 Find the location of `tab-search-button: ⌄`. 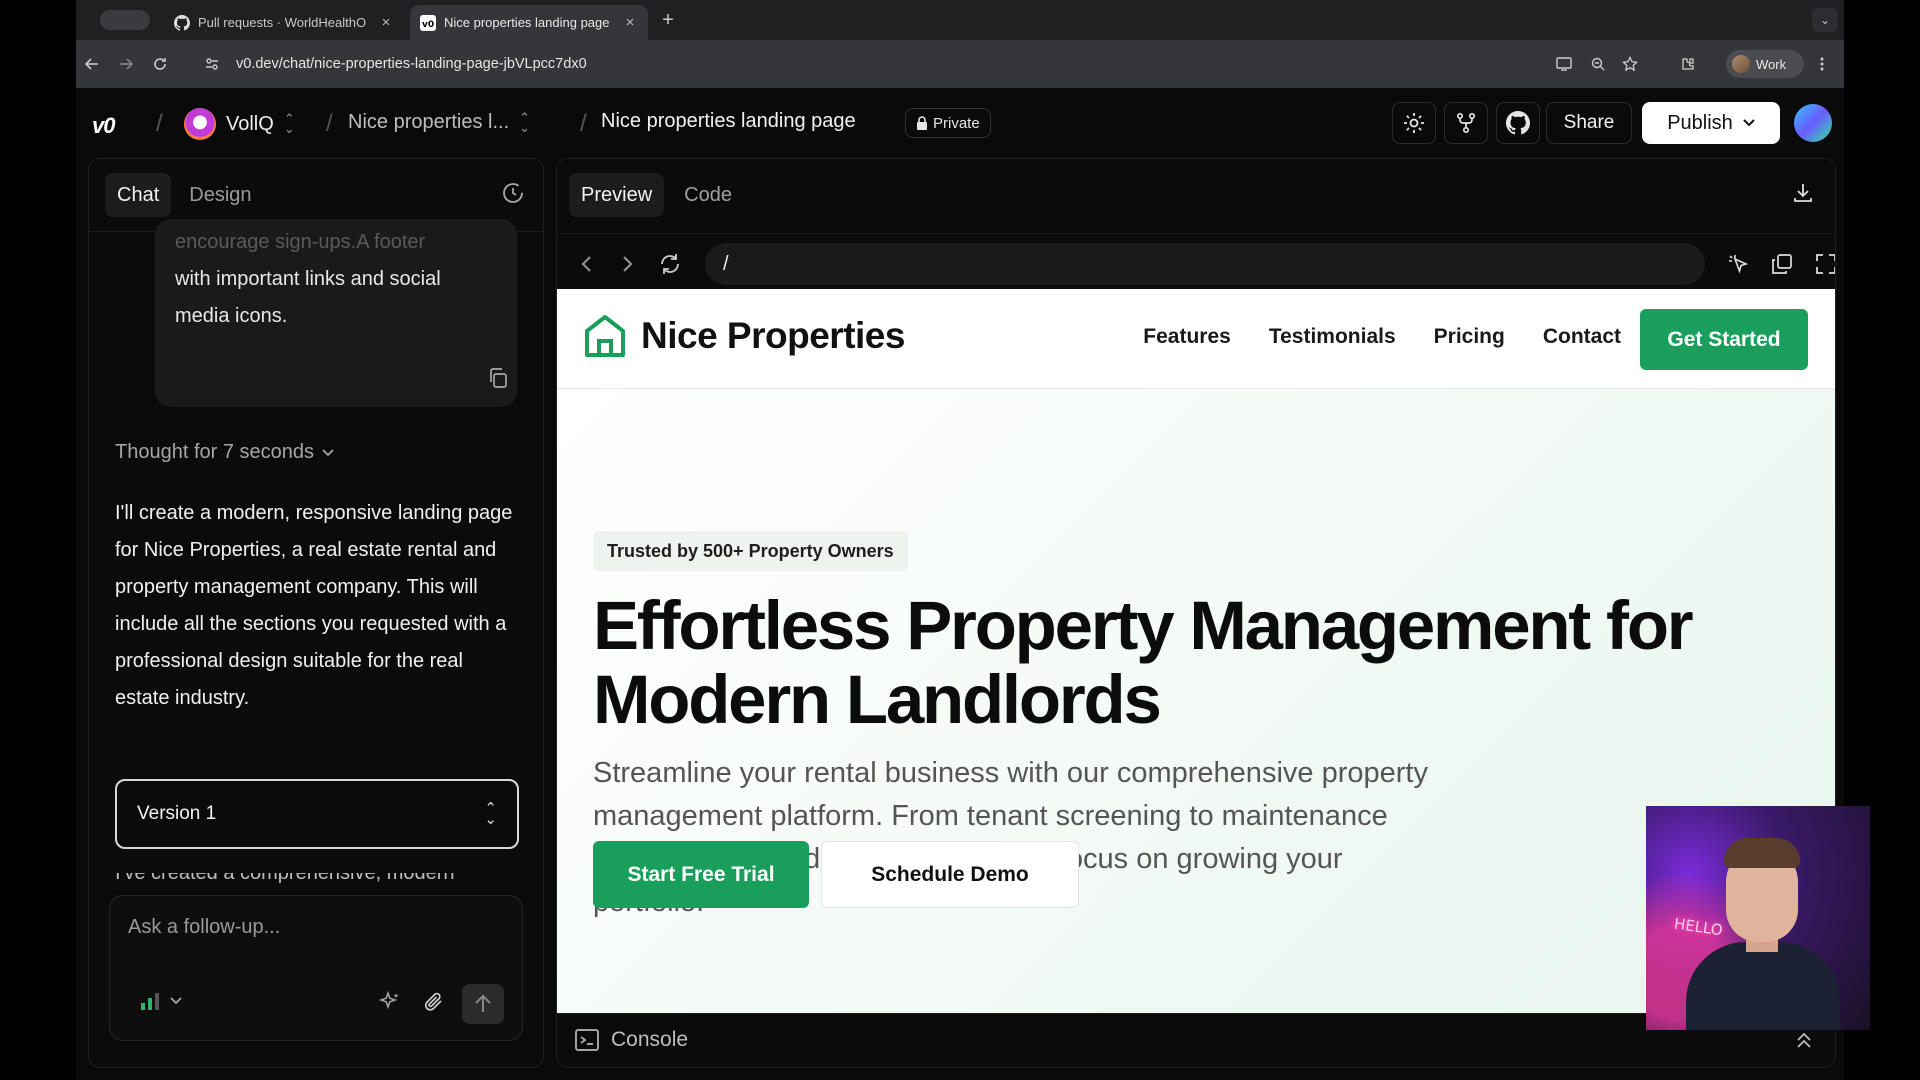

tab-search-button: ⌄ is located at coordinates (1825, 20).